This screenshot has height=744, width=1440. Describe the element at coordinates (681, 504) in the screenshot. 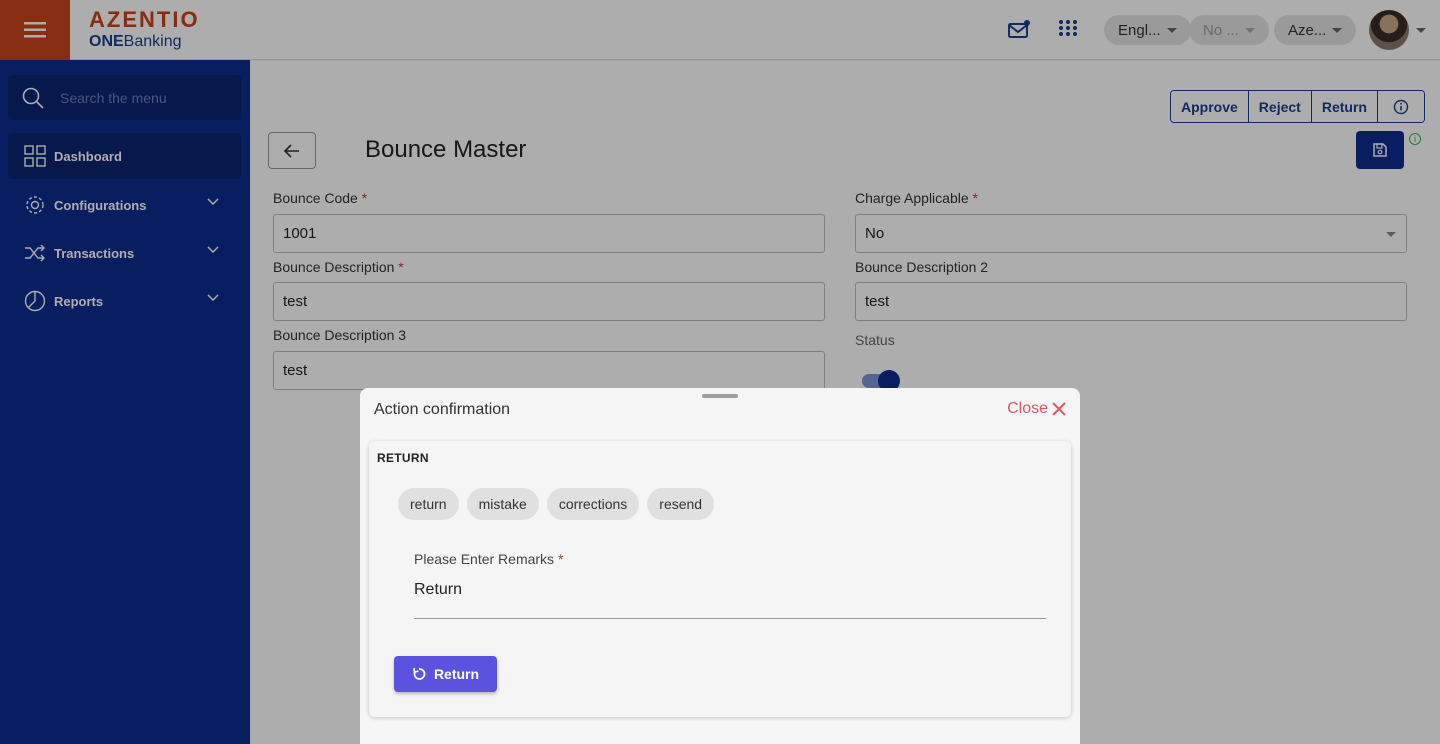

I see `chip-resend: resend` at that location.